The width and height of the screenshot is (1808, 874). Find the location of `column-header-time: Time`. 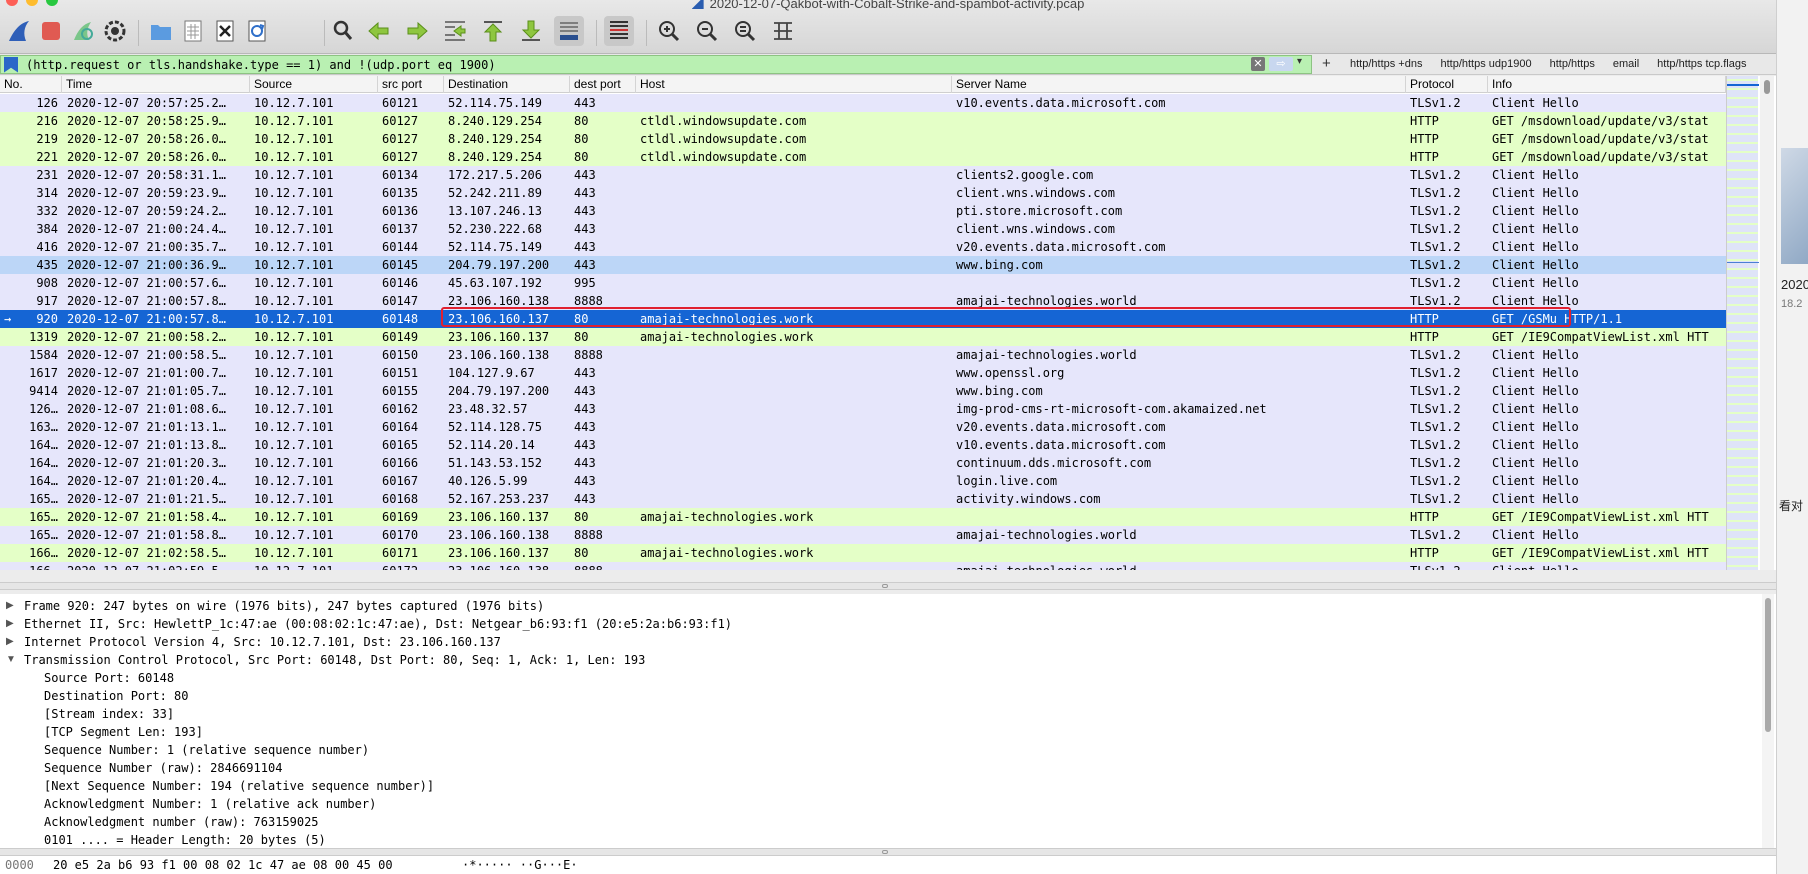

column-header-time: Time is located at coordinates (156, 84).